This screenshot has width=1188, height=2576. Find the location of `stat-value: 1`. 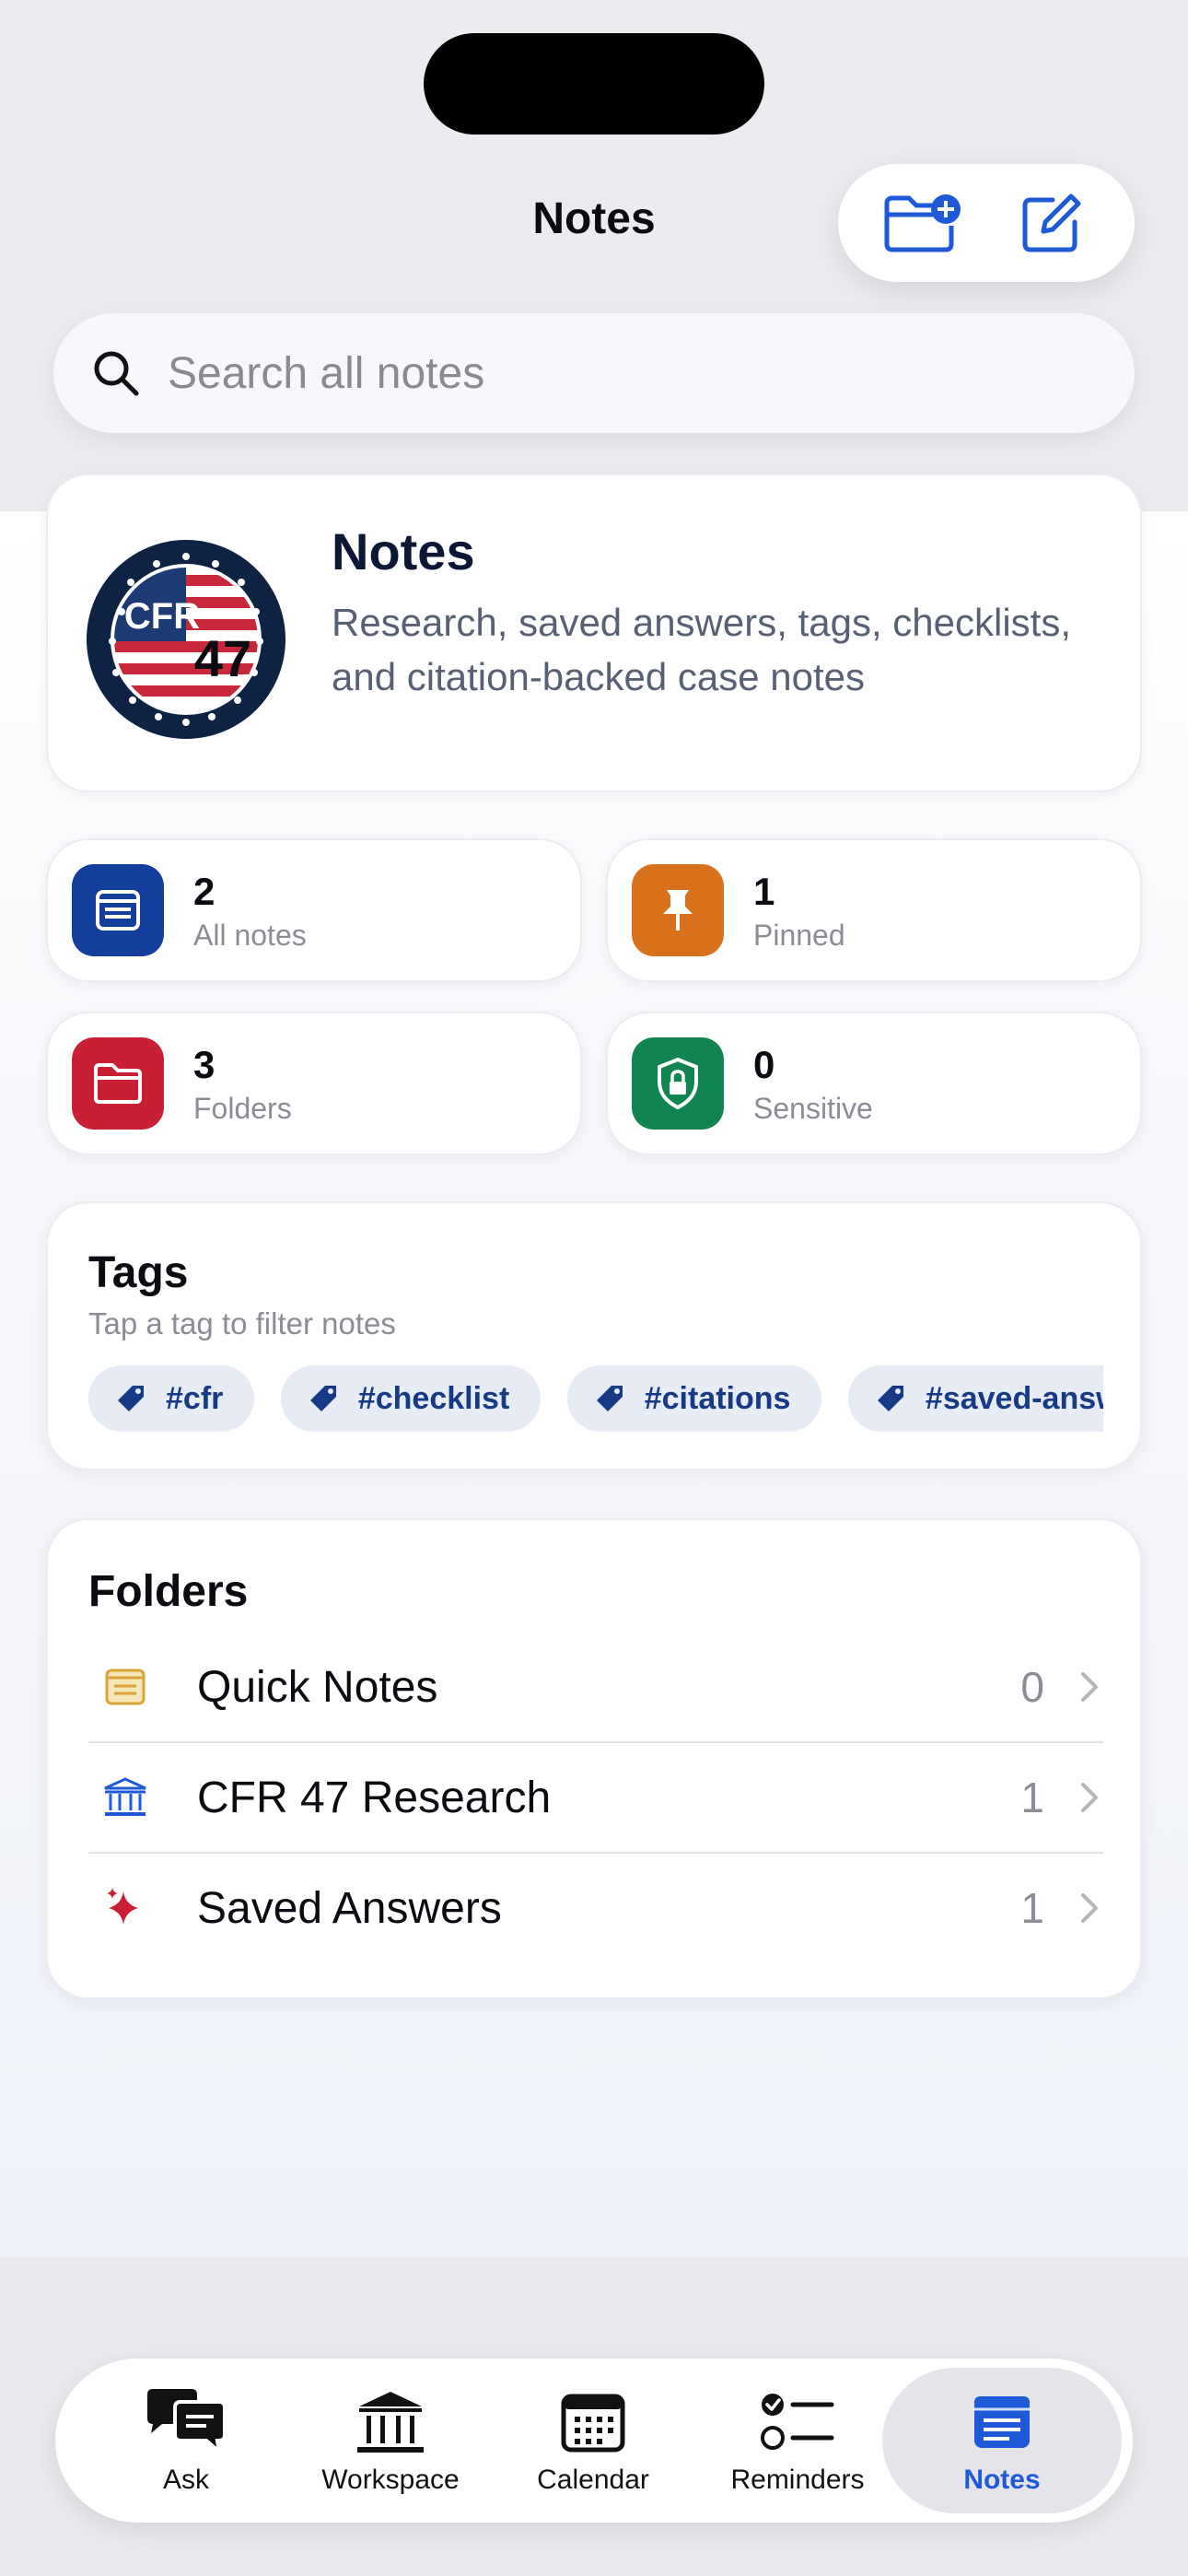

stat-value: 1 is located at coordinates (764, 891).